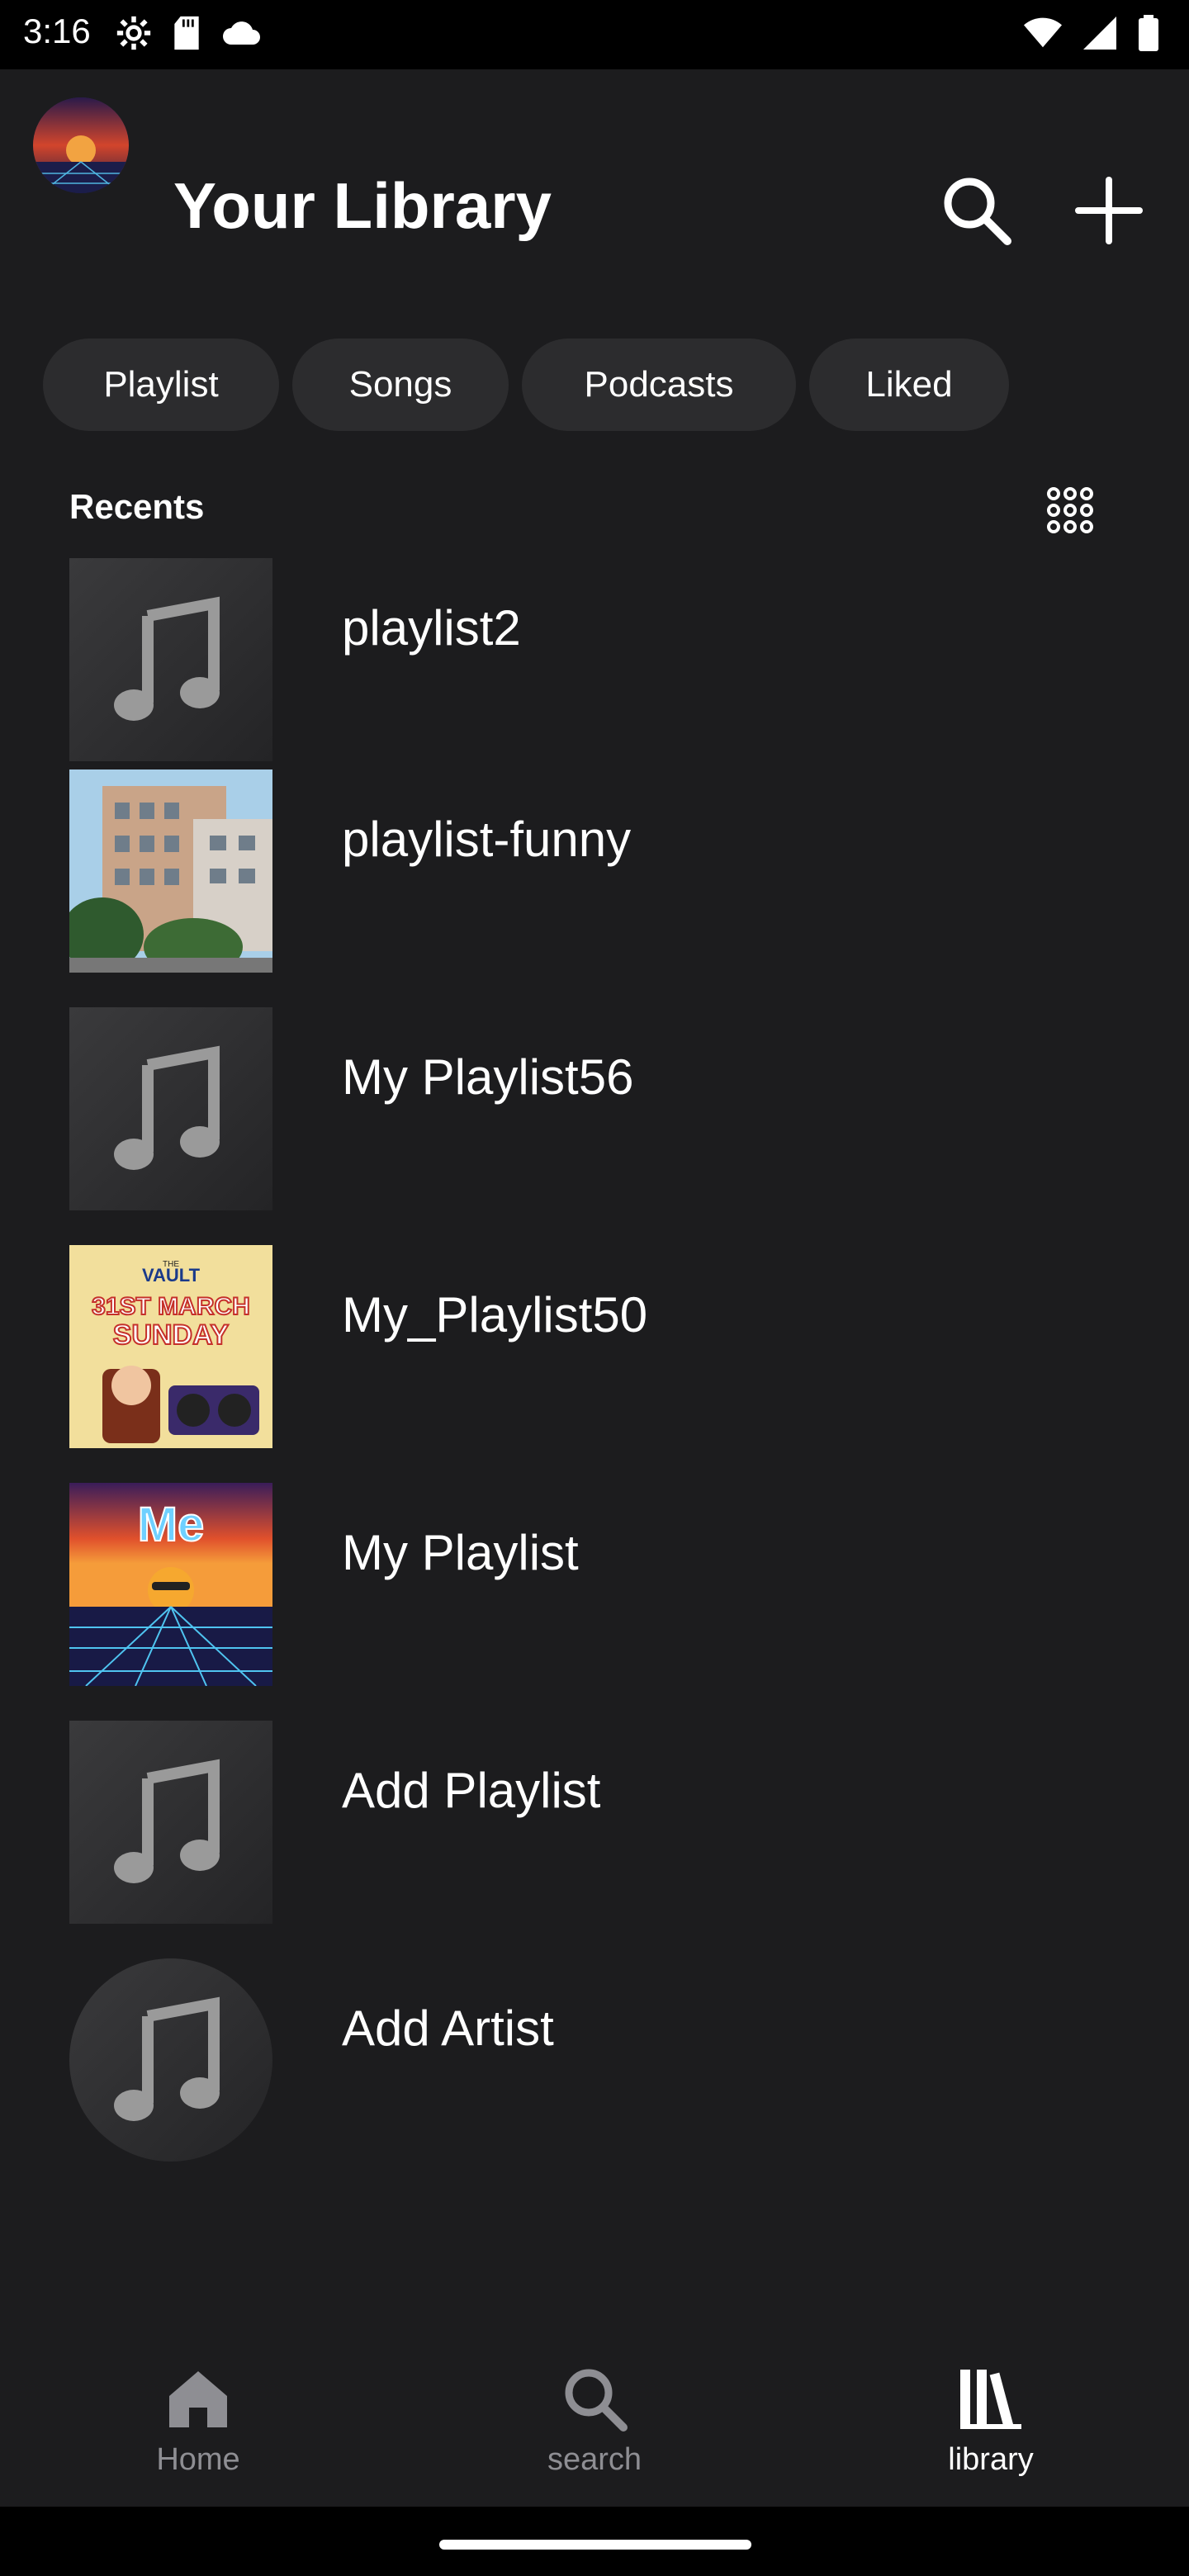 The height and width of the screenshot is (2576, 1189). I want to click on nav-search-label: search, so click(594, 2459).